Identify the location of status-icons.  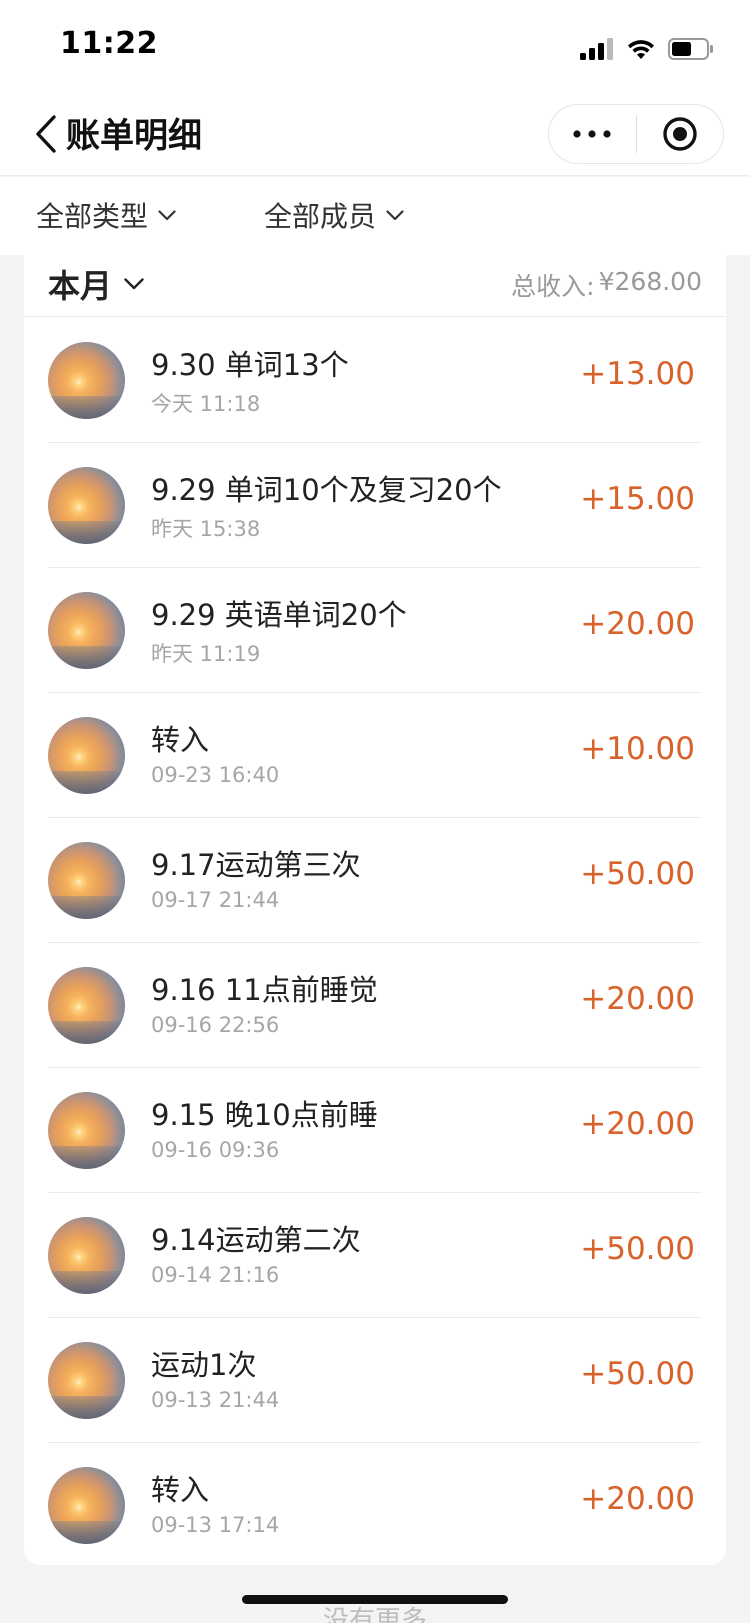
(647, 49).